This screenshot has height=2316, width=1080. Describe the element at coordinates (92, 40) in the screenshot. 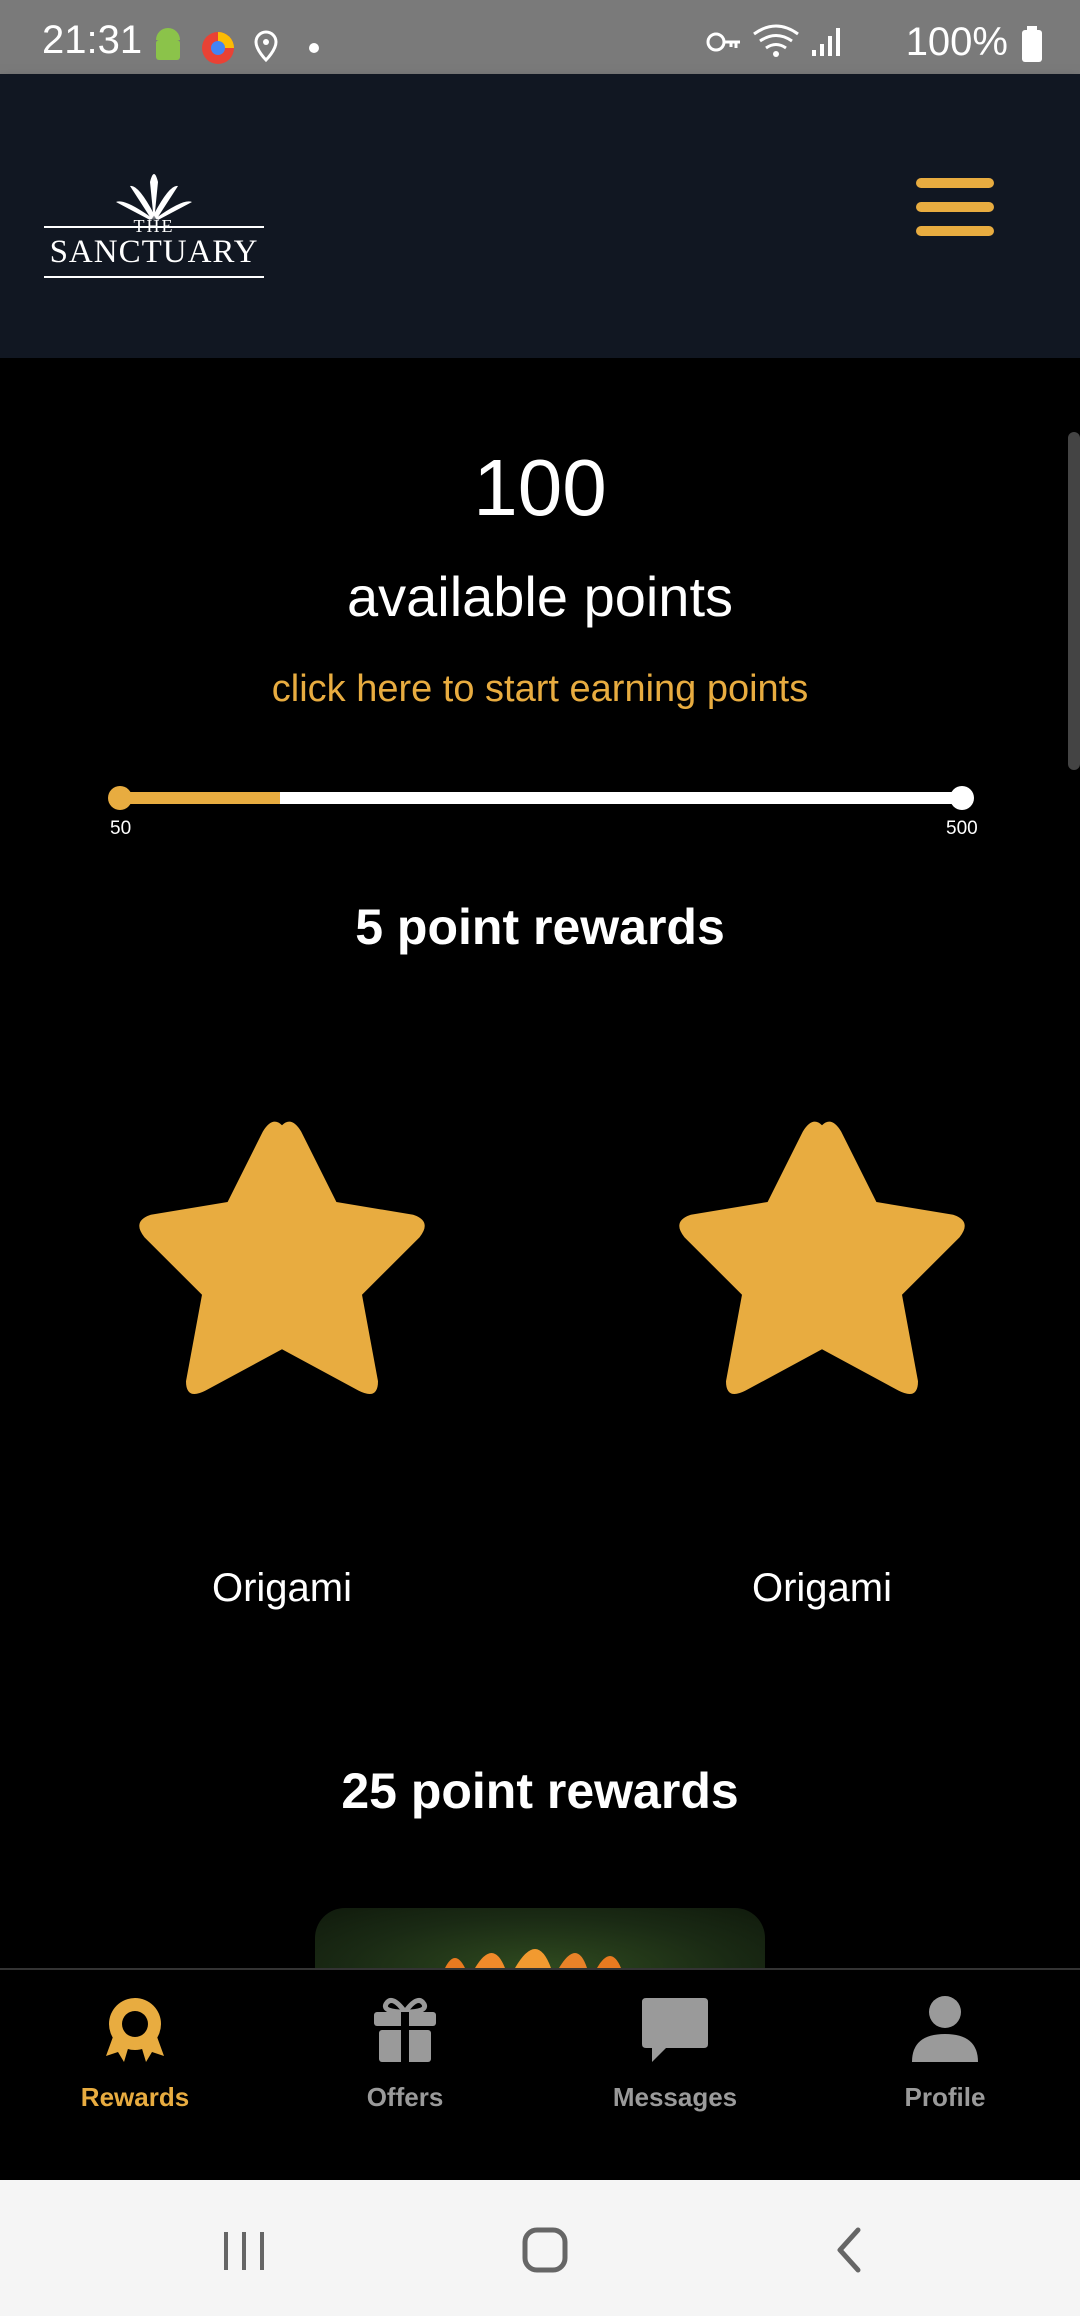

I see `status-time: 21:31` at that location.